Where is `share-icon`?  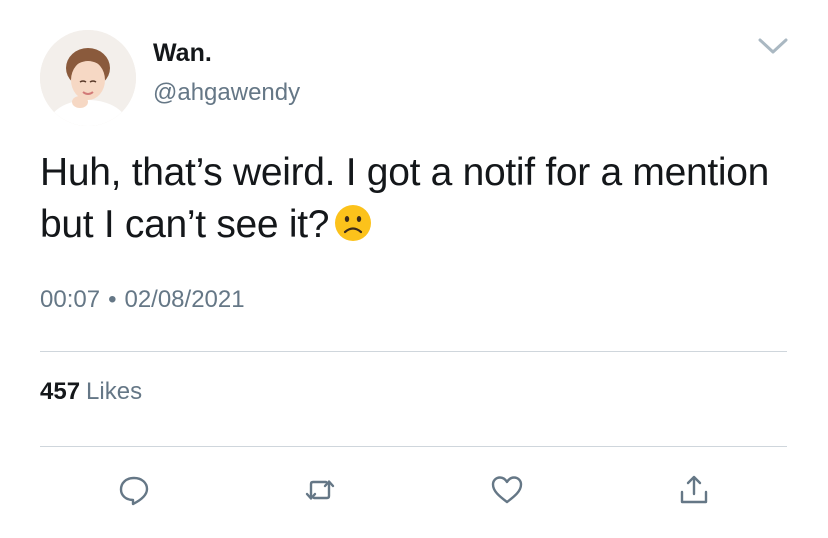
share-icon is located at coordinates (694, 489).